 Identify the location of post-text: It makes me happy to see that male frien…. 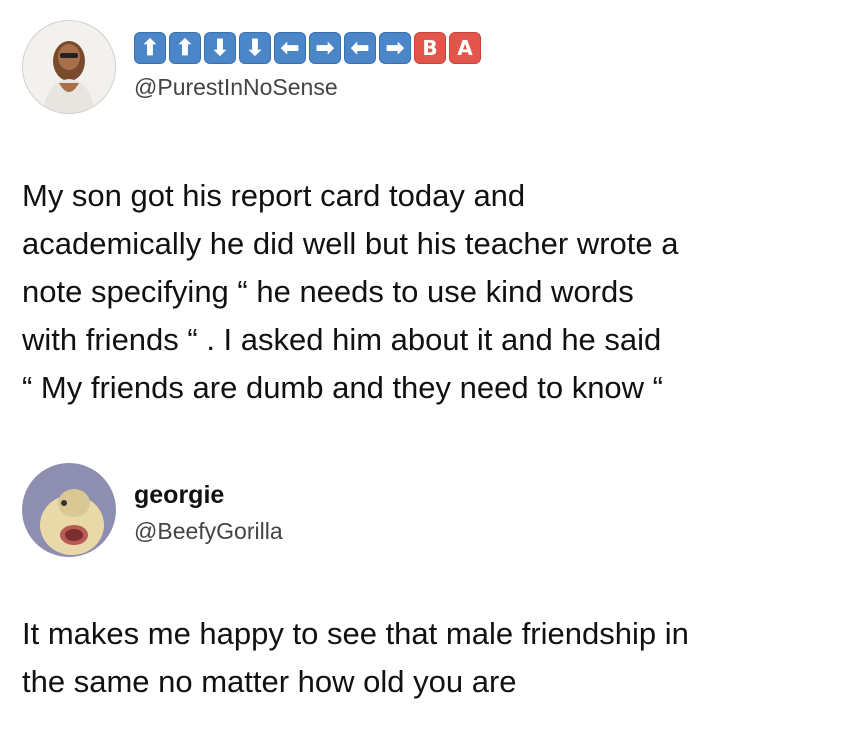
(422, 658).